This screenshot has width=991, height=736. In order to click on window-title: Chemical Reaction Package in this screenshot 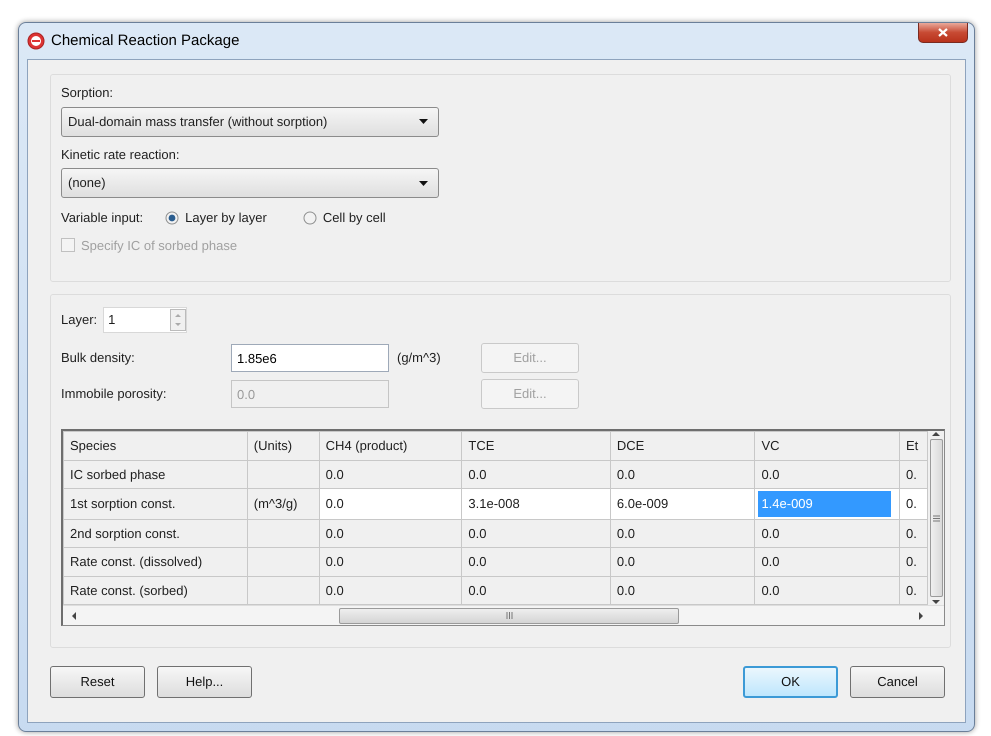, I will do `click(145, 40)`.